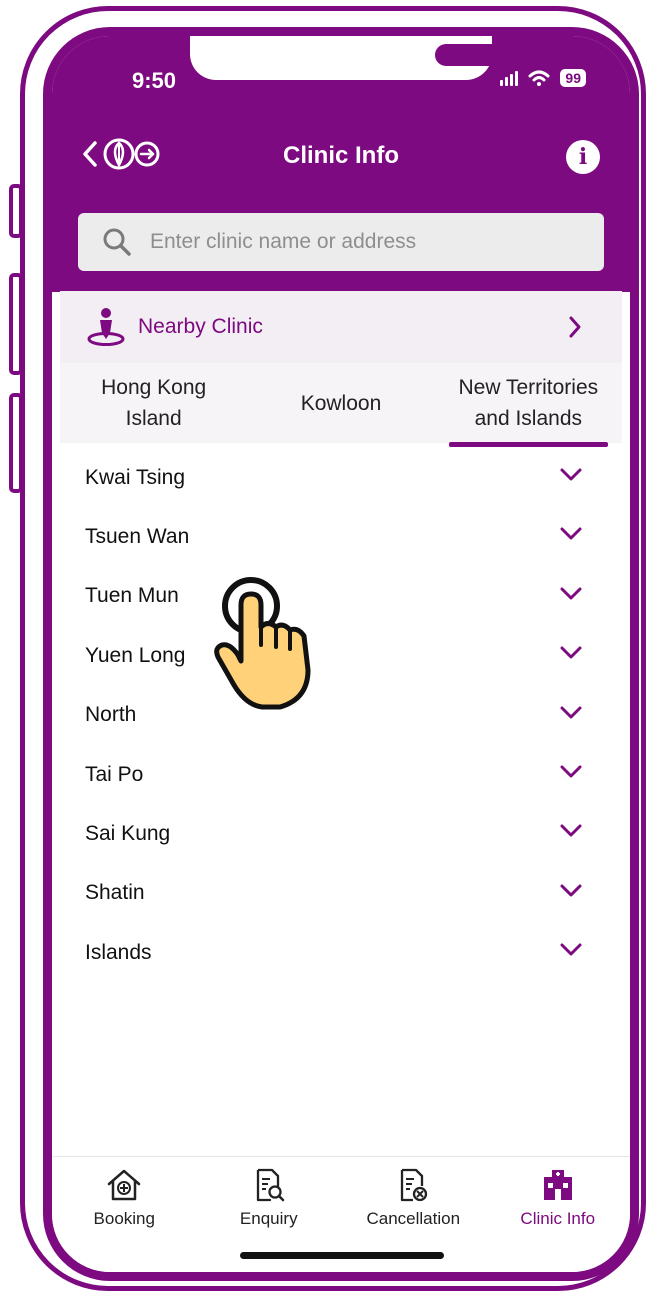  What do you see at coordinates (124, 1185) in the screenshot?
I see `booking-house-icon` at bounding box center [124, 1185].